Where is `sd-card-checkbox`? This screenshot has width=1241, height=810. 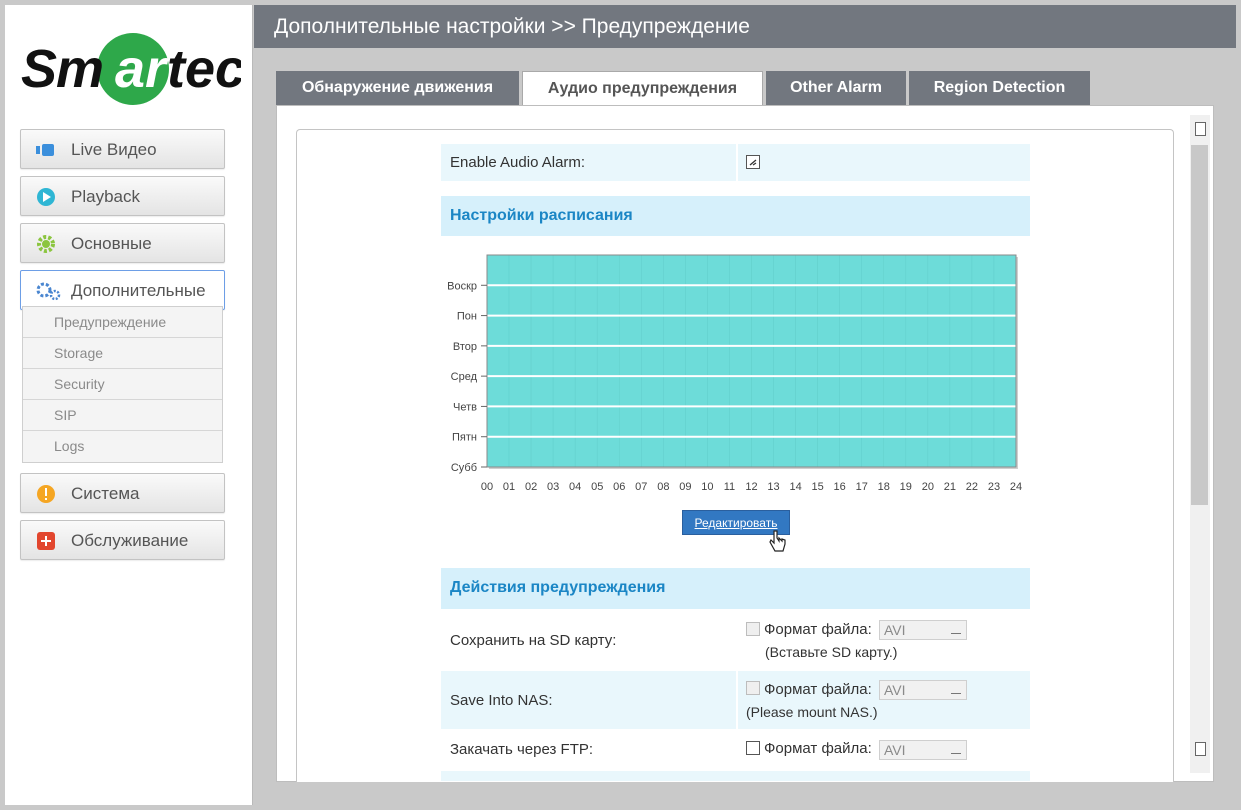
sd-card-checkbox is located at coordinates (753, 629).